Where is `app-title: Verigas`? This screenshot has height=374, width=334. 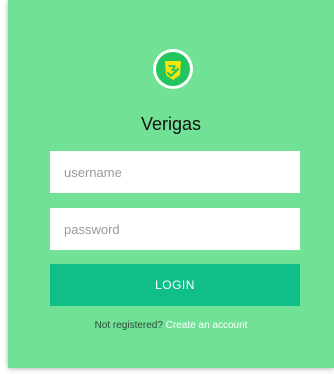 app-title: Verigas is located at coordinates (171, 124).